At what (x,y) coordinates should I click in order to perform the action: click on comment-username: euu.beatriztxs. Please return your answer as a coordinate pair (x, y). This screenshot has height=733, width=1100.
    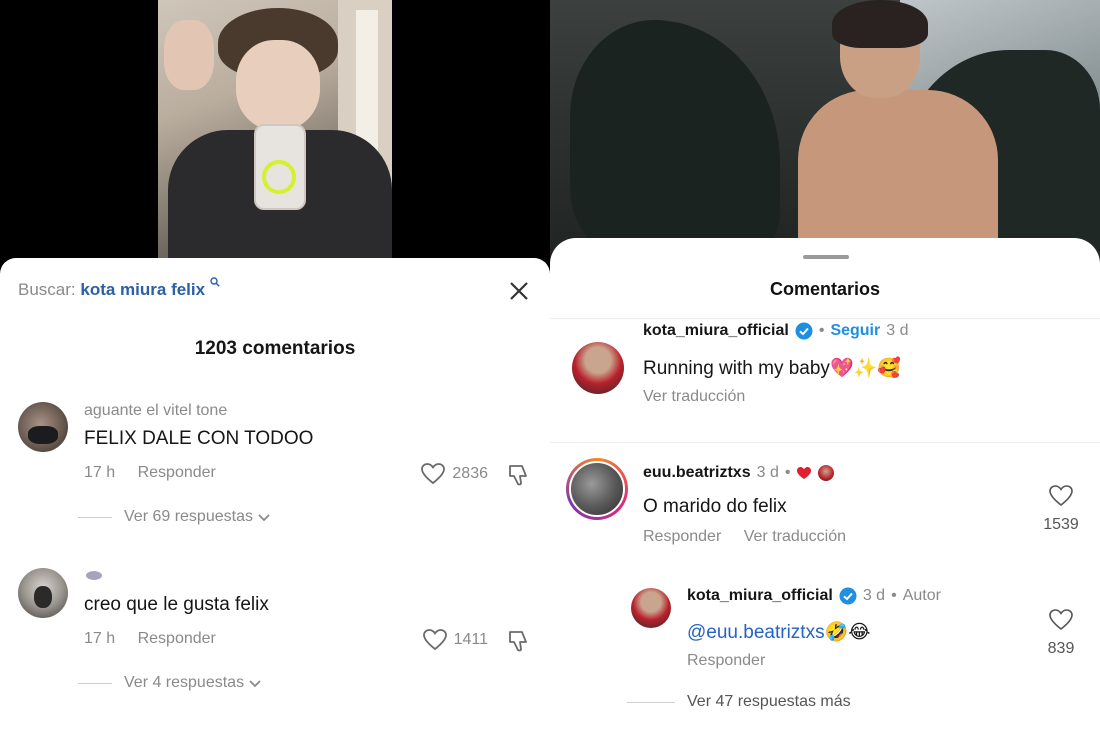
    Looking at the image, I should click on (697, 473).